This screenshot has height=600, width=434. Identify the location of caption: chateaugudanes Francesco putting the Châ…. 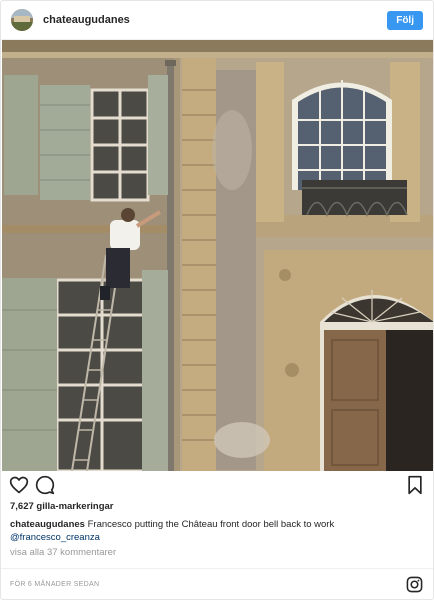
(218, 531).